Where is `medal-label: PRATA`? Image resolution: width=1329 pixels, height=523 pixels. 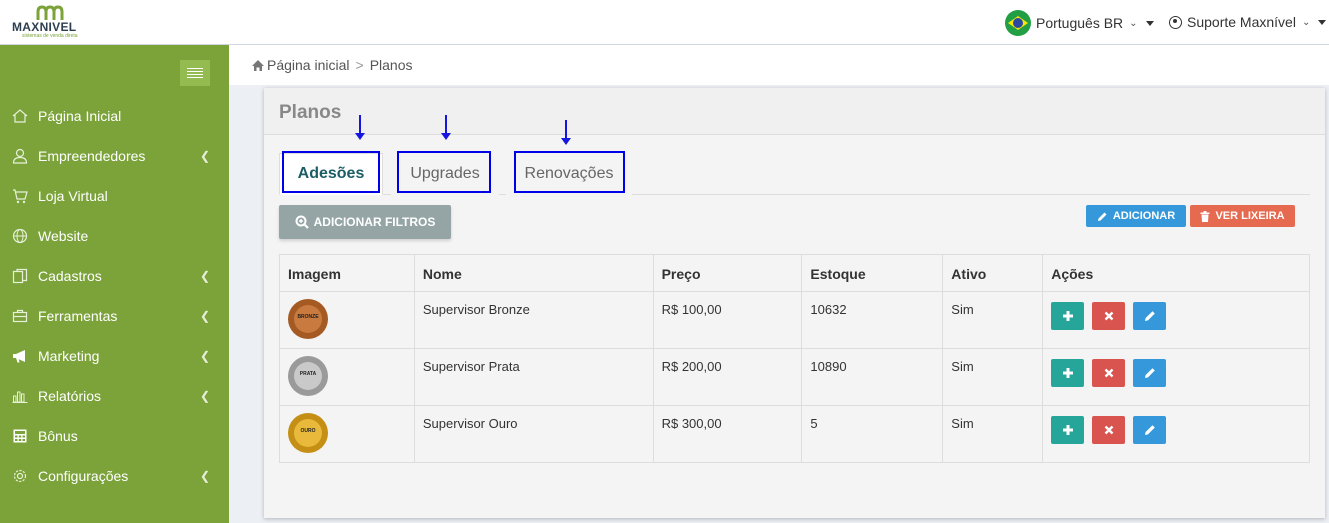 medal-label: PRATA is located at coordinates (308, 374).